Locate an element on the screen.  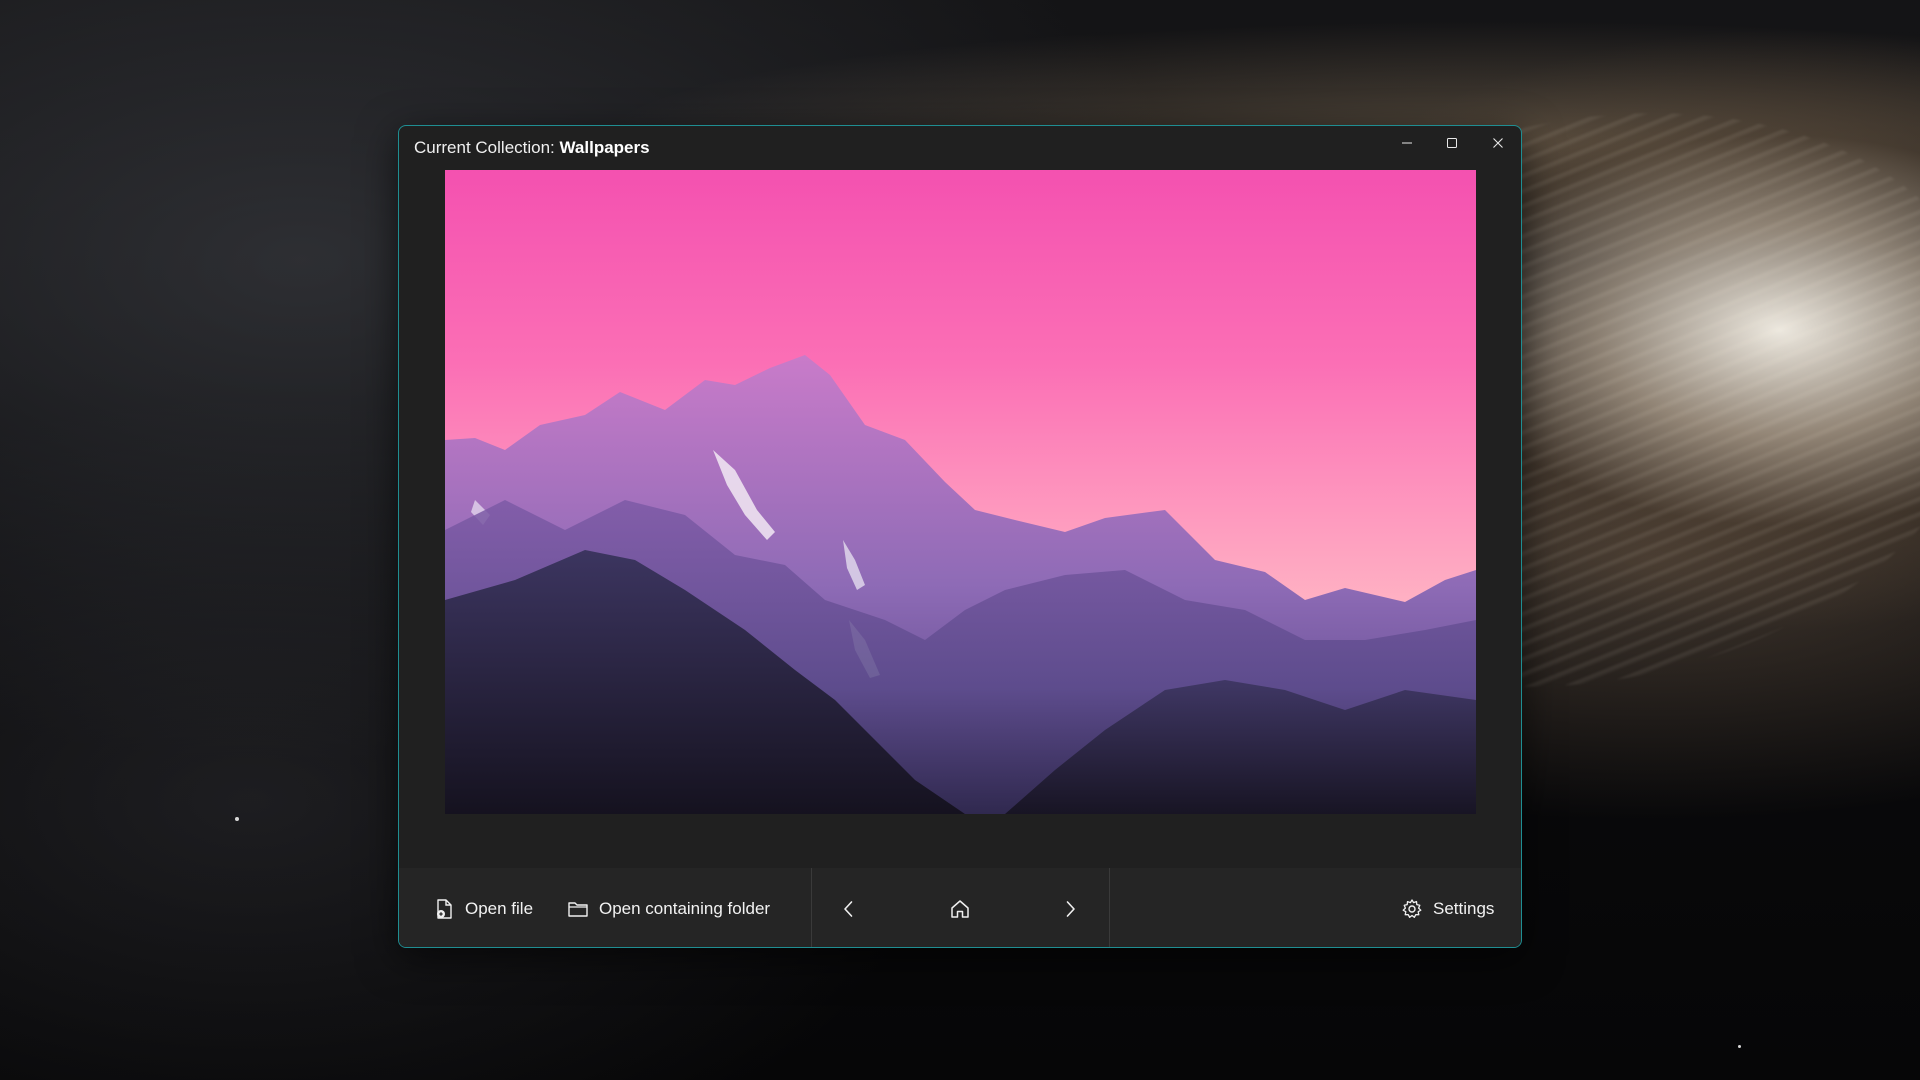
maximize-button is located at coordinates (1452, 143).